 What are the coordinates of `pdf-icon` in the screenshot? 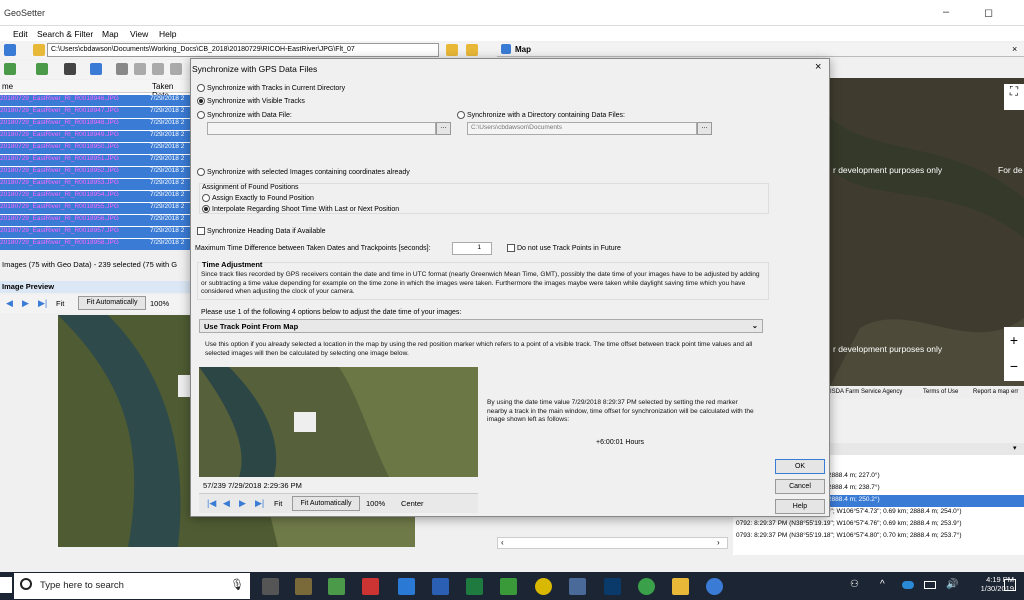 It's located at (370, 586).